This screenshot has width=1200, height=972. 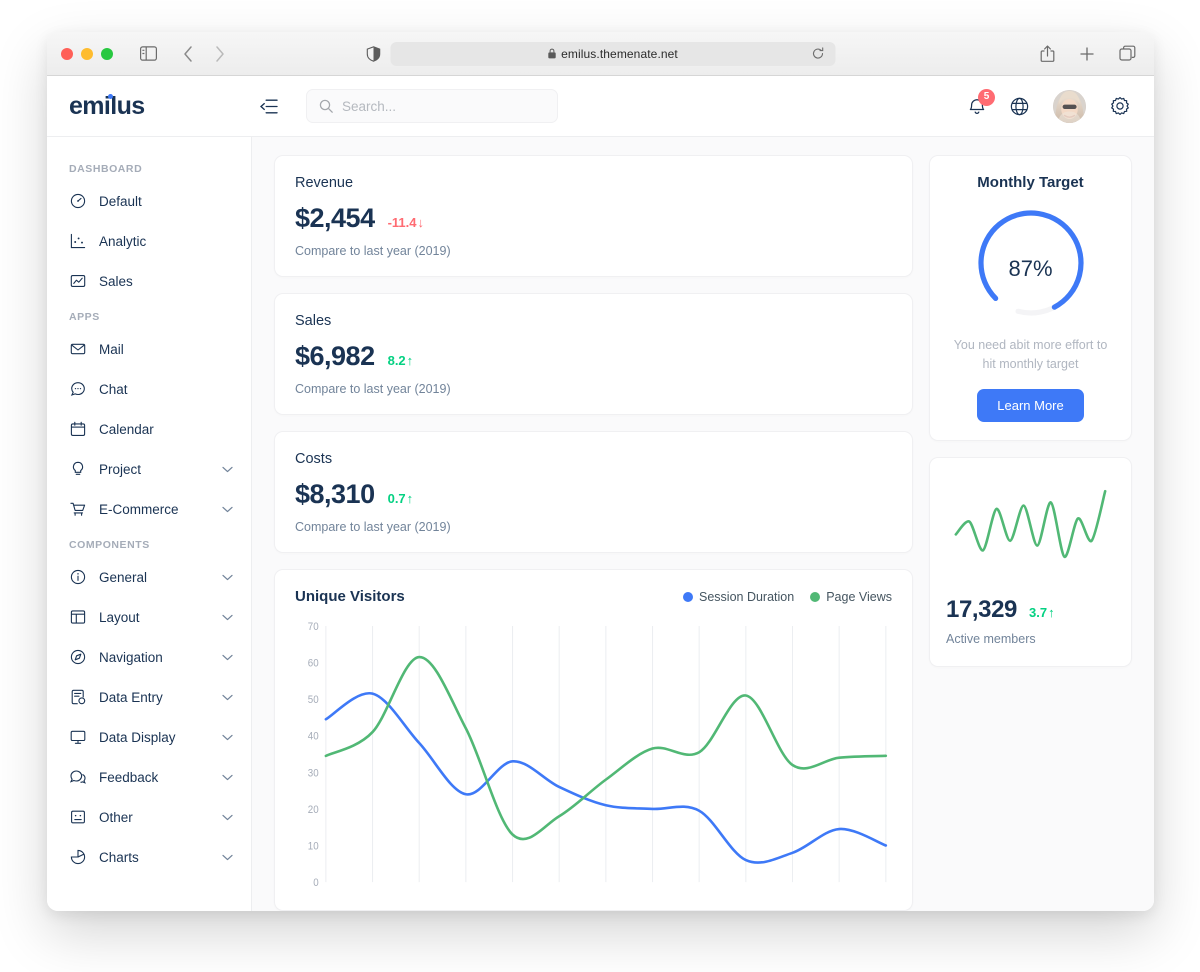 I want to click on reload-icon, so click(x=817, y=53).